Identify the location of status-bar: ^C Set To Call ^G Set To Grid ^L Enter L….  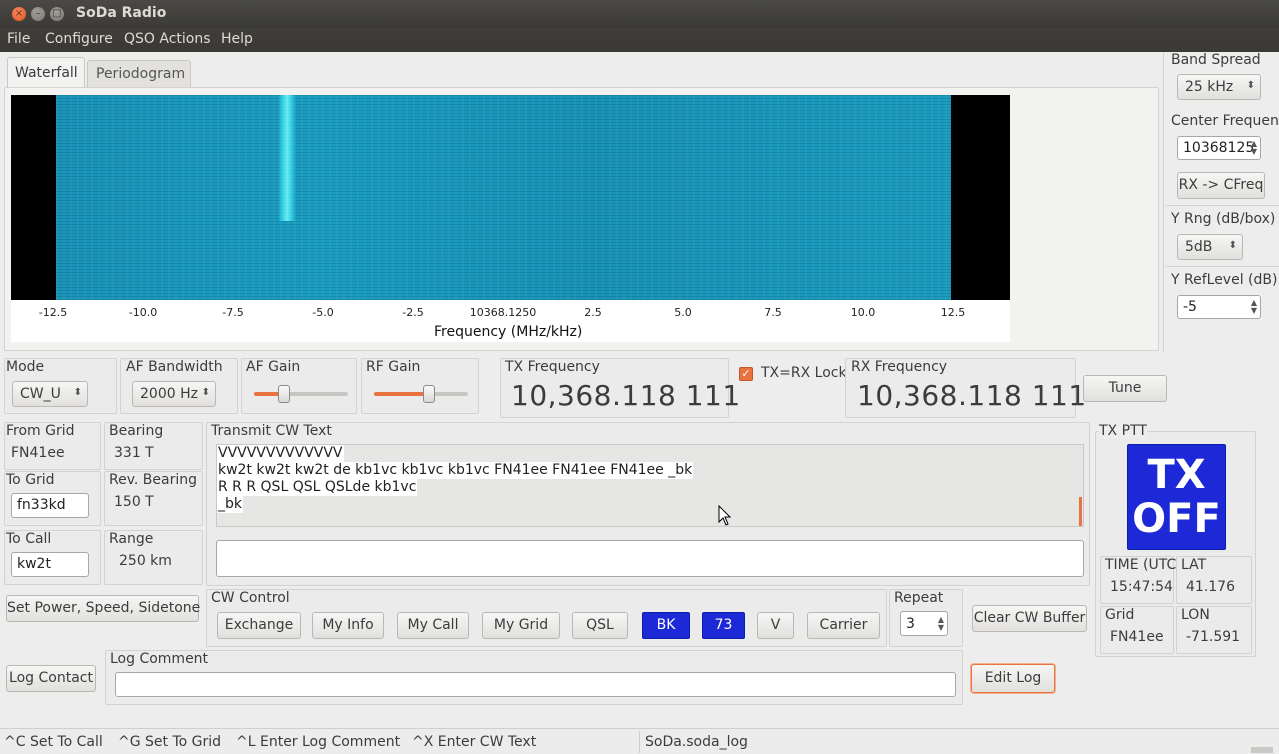
(639, 741).